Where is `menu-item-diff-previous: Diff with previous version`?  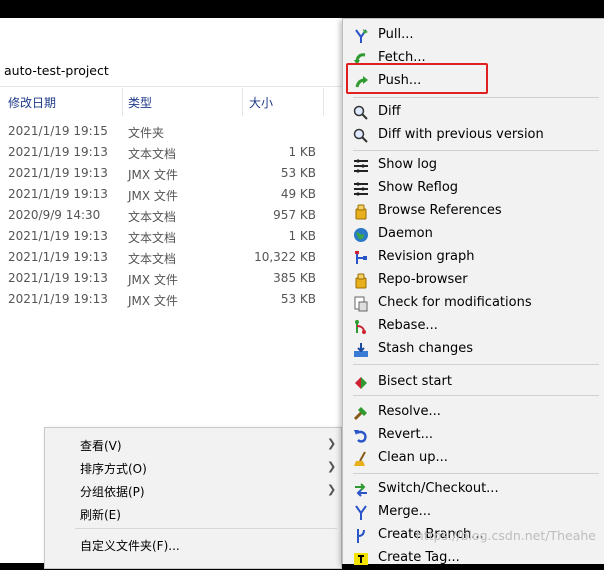 menu-item-diff-previous: Diff with previous version is located at coordinates (473, 135).